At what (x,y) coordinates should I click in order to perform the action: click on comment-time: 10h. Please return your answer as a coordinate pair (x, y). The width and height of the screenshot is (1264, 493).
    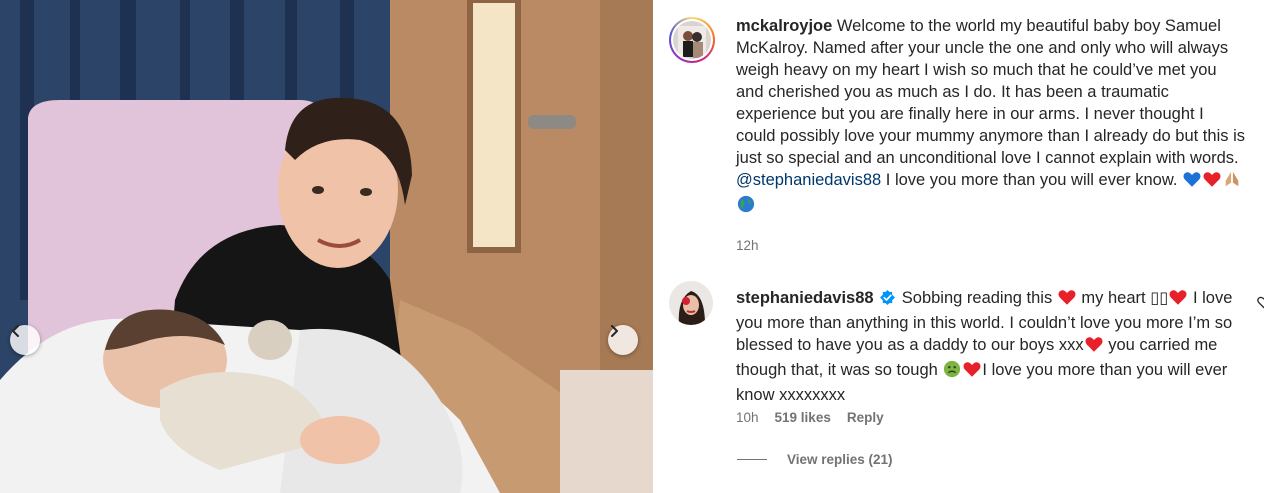
    Looking at the image, I should click on (747, 417).